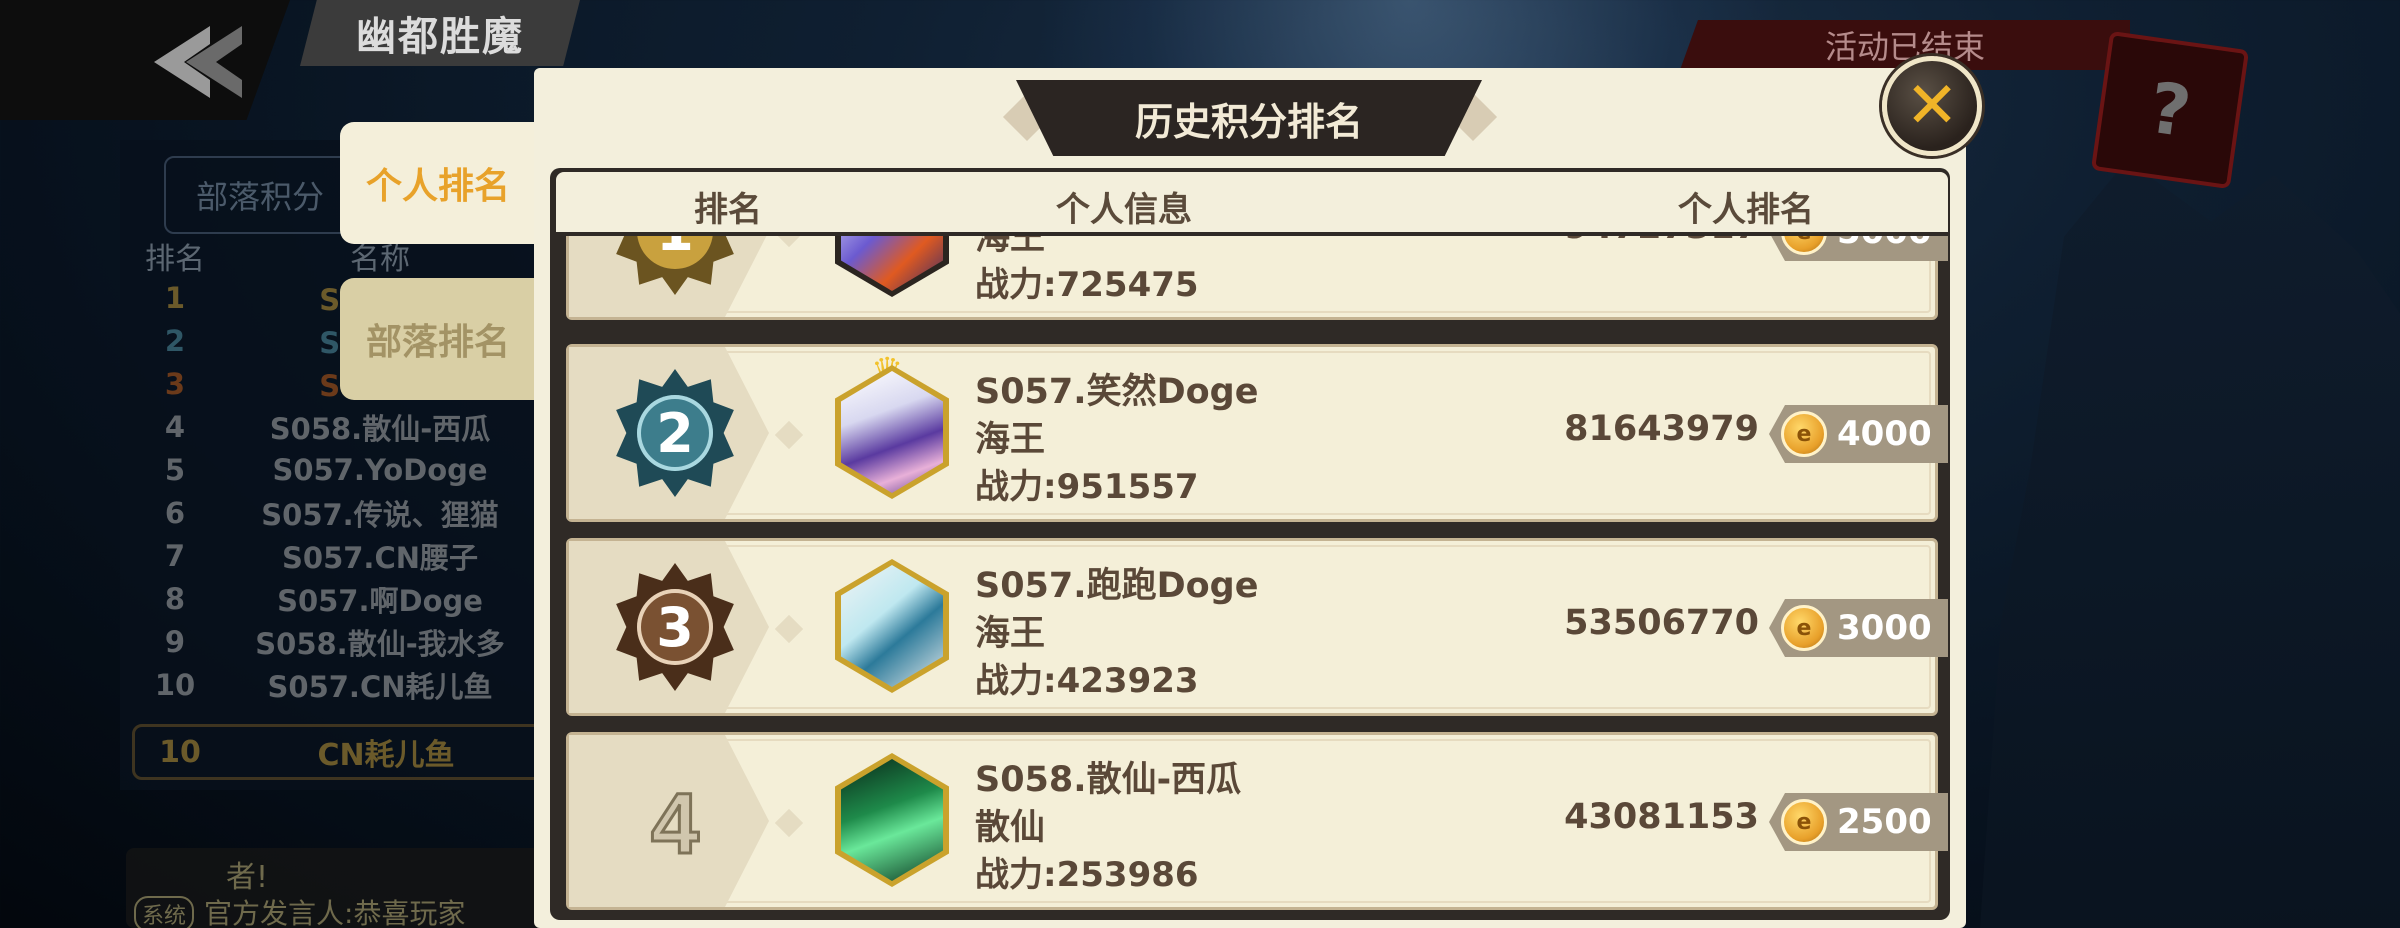  I want to click on back-arrow-icon, so click(198, 62).